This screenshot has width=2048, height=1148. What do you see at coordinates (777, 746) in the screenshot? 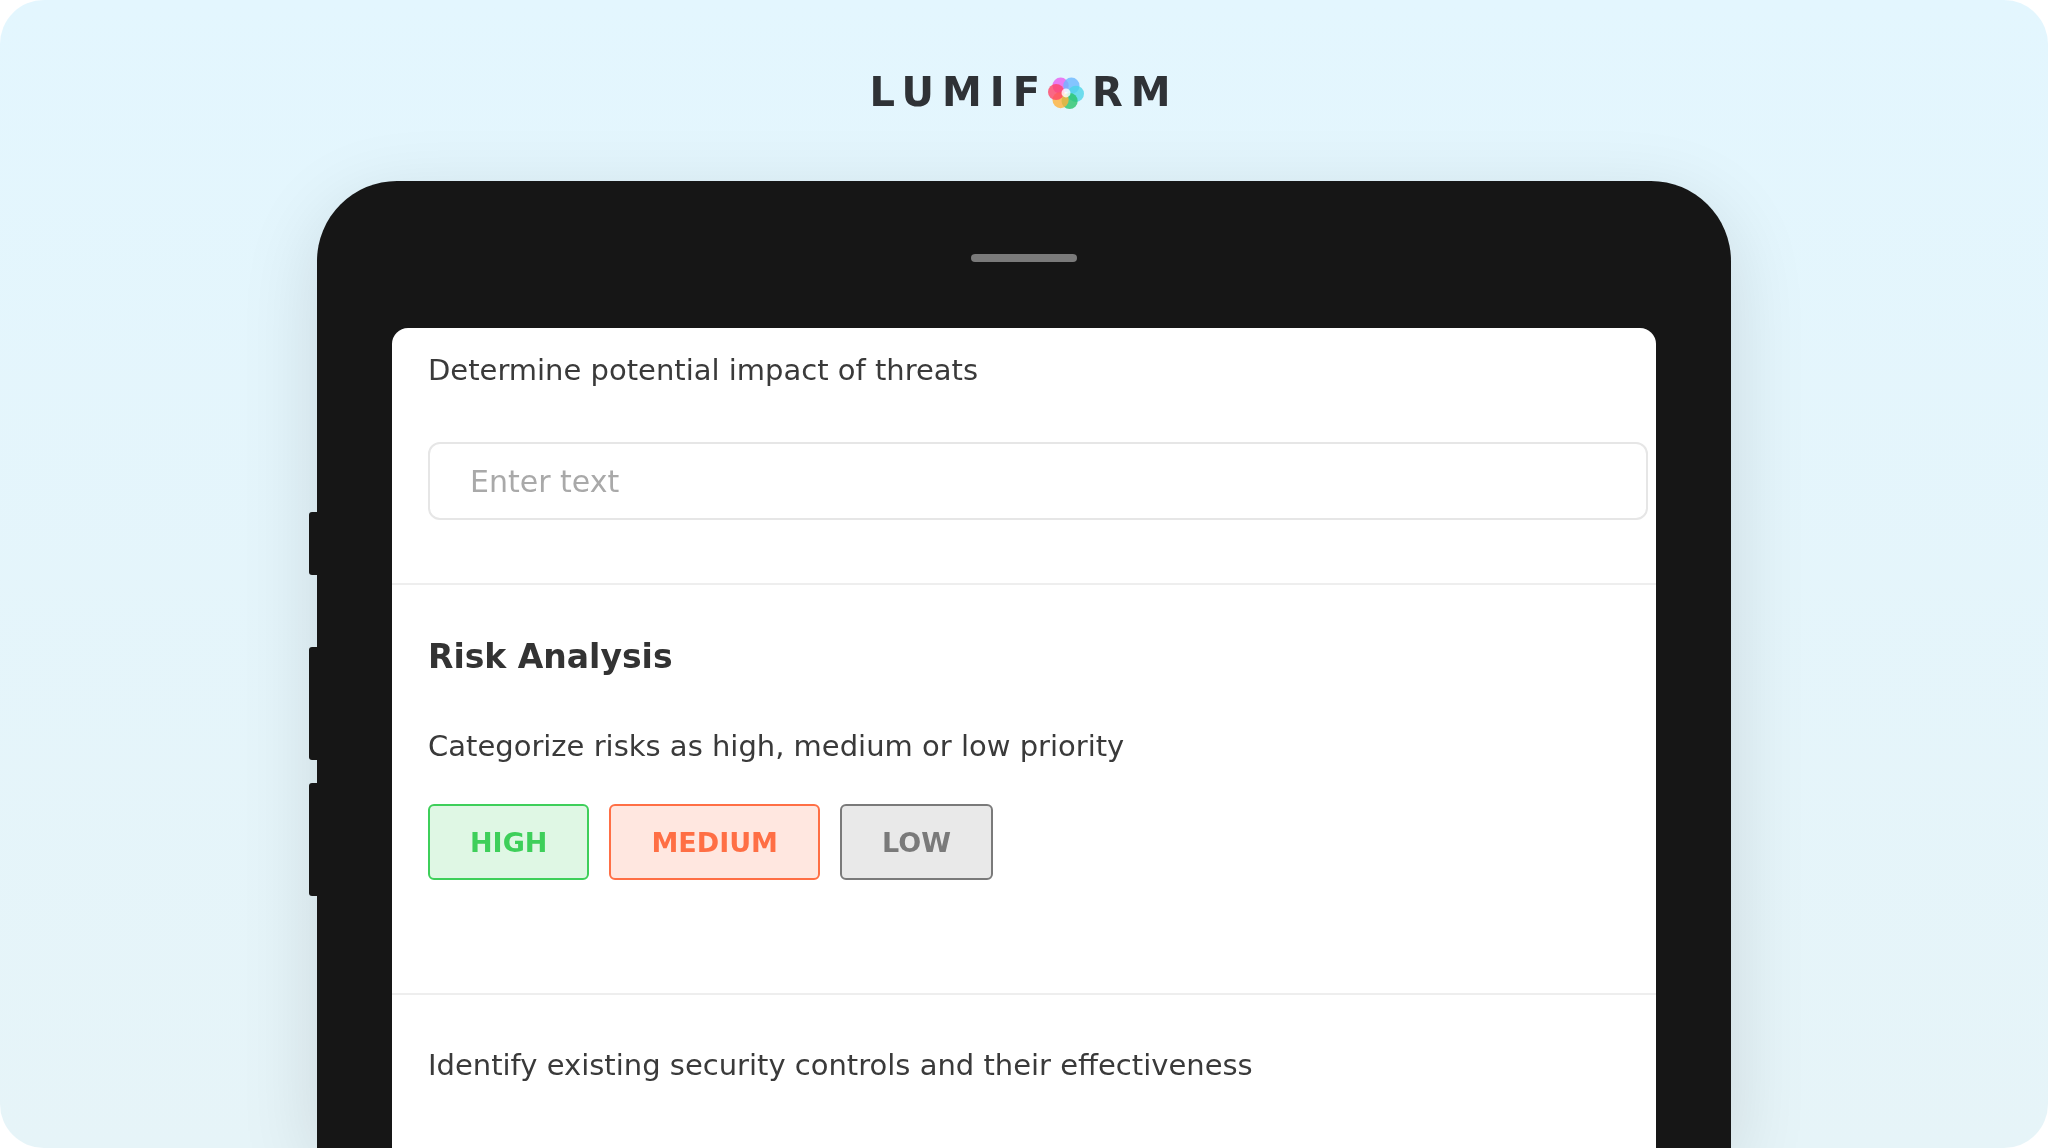
I see `question-text: Categorize risks as high, medium or low priority` at bounding box center [777, 746].